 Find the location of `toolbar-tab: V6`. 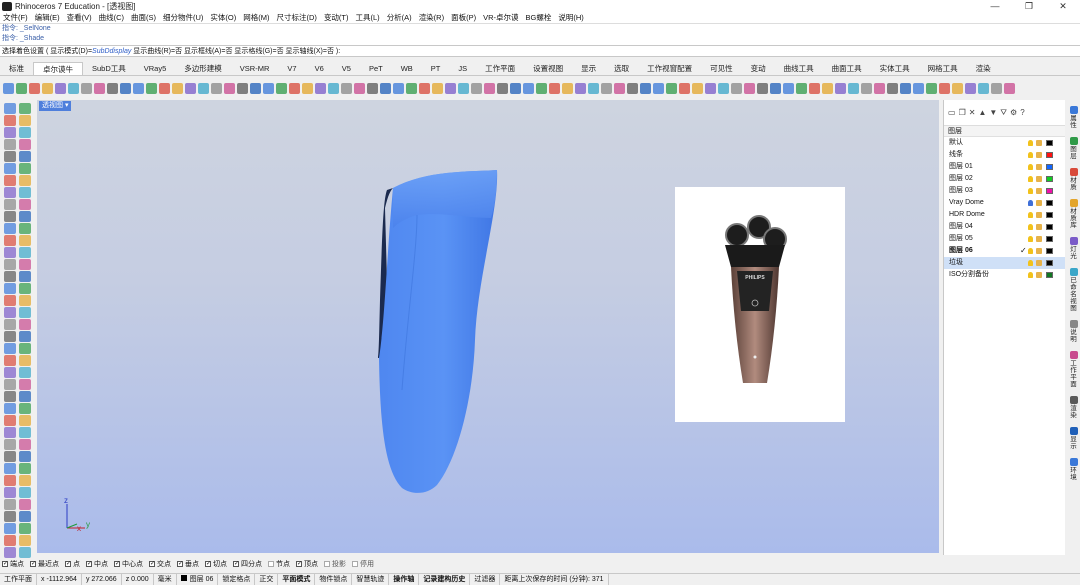

toolbar-tab: V6 is located at coordinates (319, 68).